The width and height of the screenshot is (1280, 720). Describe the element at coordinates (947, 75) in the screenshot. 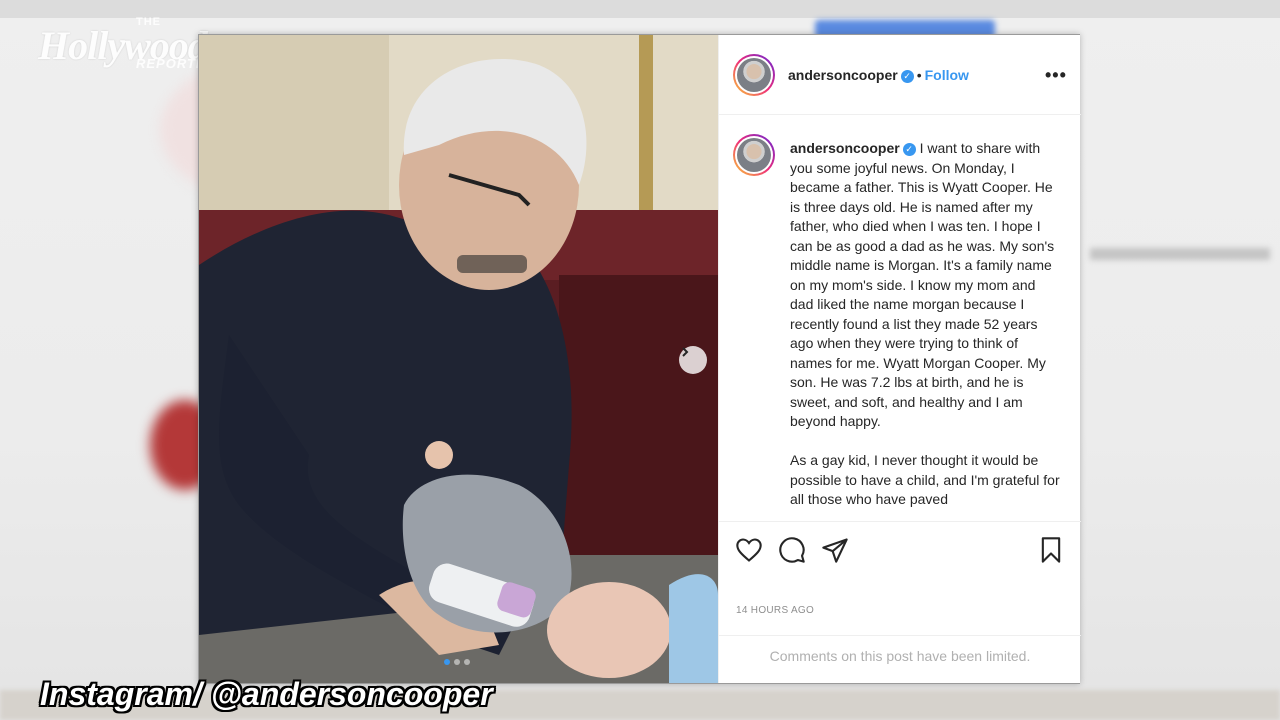

I see `follow-button: Follow` at that location.